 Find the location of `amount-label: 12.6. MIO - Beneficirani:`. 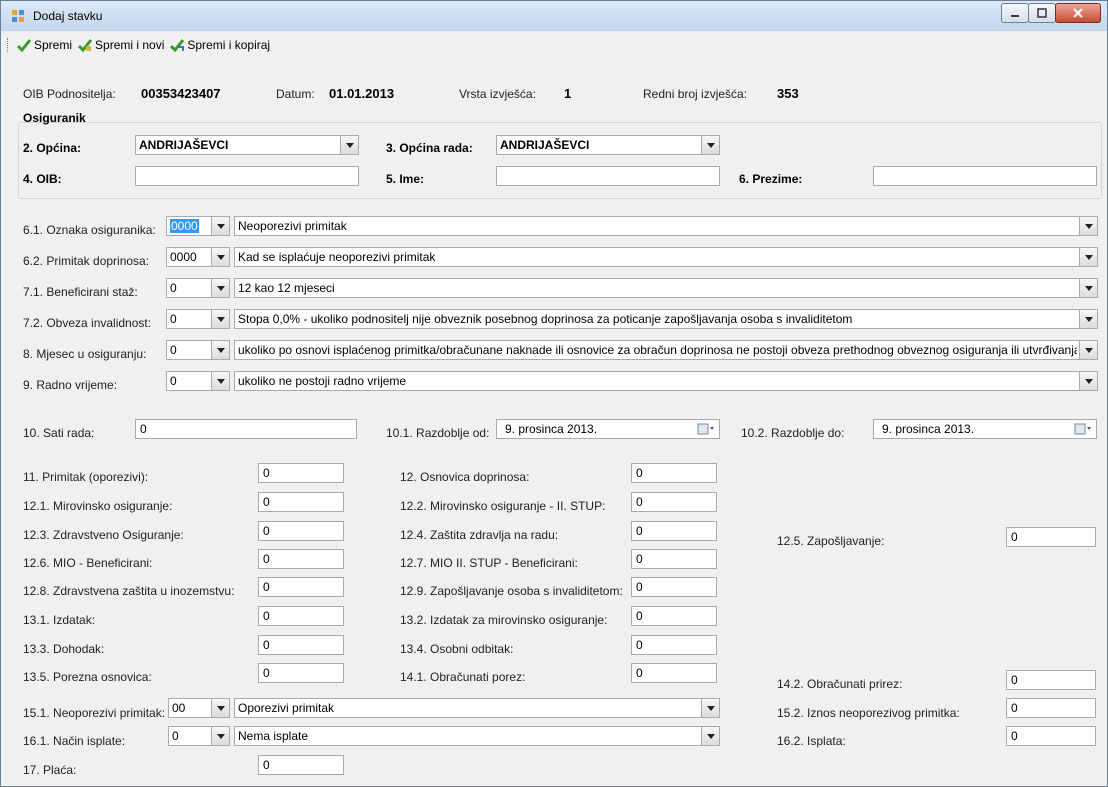

amount-label: 12.6. MIO - Beneficirani: is located at coordinates (88, 563).